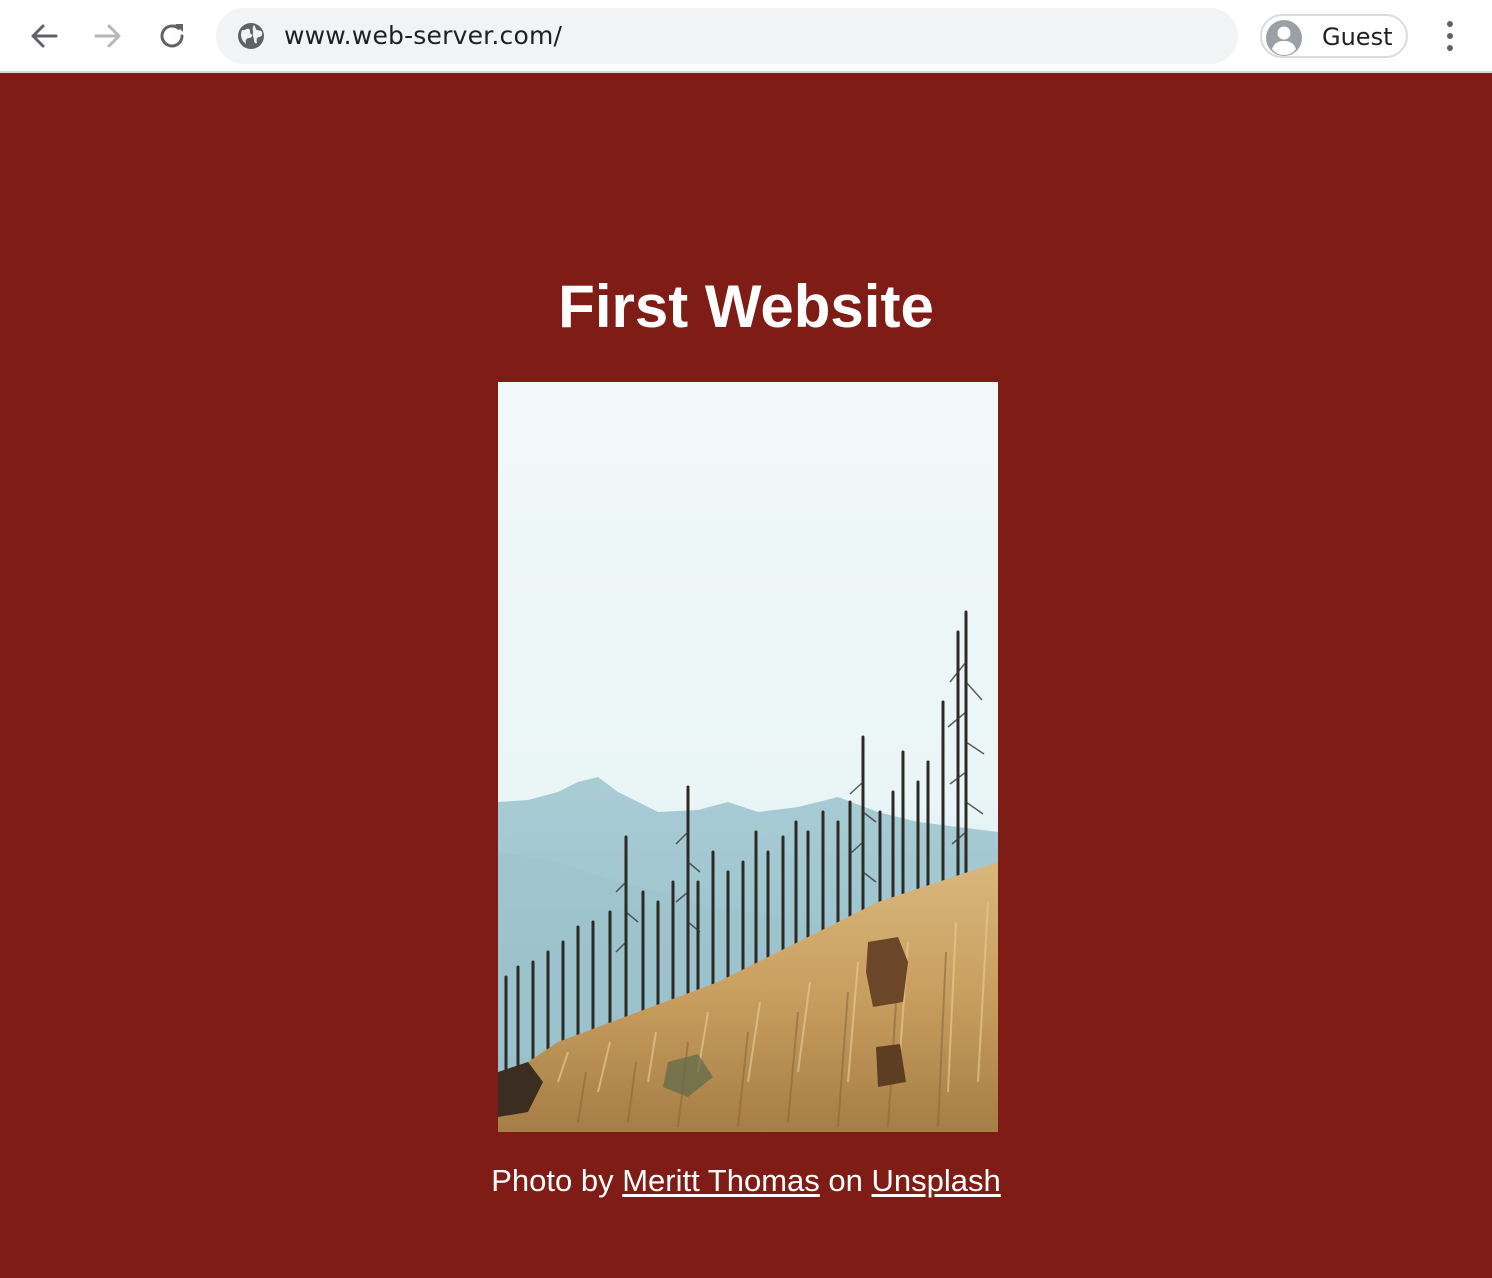  I want to click on kebab-menu-icon, so click(1450, 36).